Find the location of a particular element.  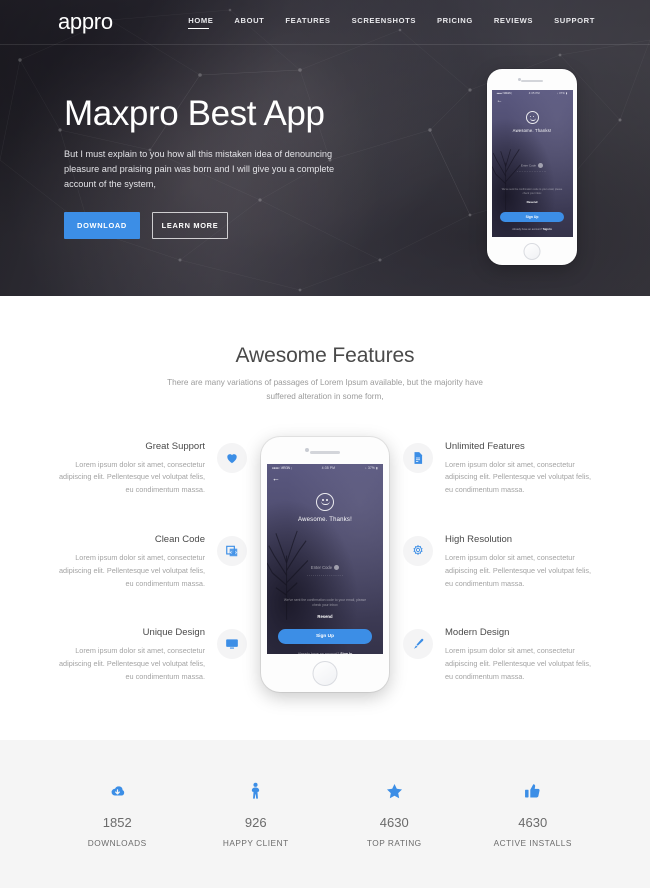

hero-title: Maxpro Best App is located at coordinates (194, 113).